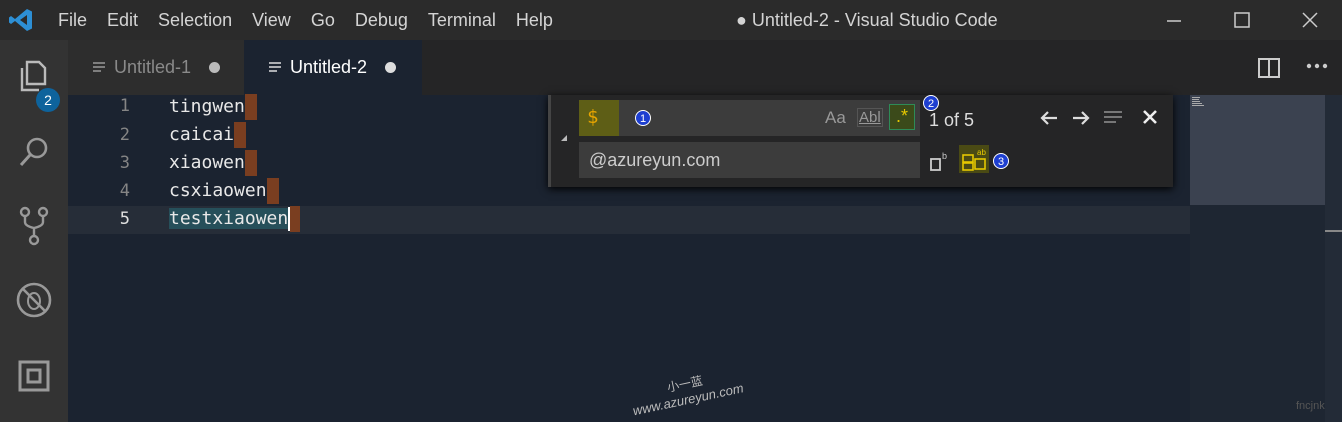  What do you see at coordinates (329, 67) in the screenshot?
I see `tab-label: Untitled-2` at bounding box center [329, 67].